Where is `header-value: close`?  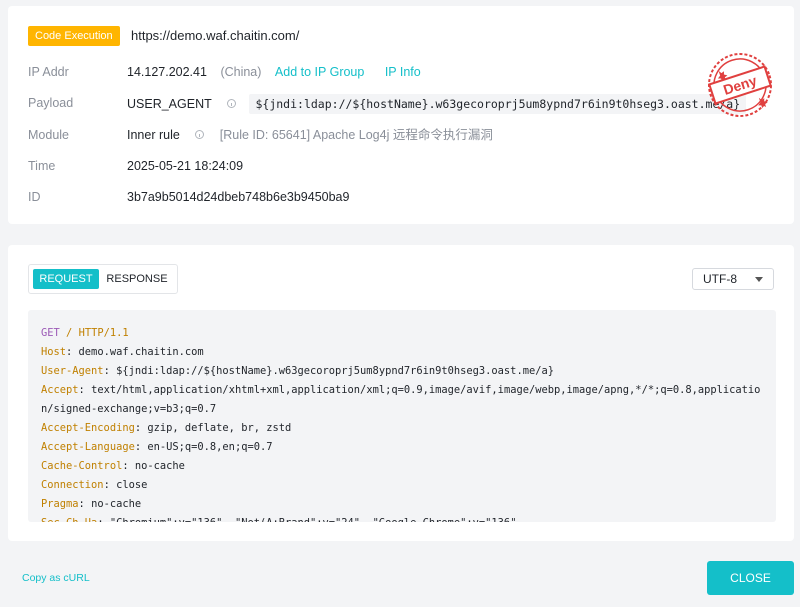 header-value: close is located at coordinates (132, 485).